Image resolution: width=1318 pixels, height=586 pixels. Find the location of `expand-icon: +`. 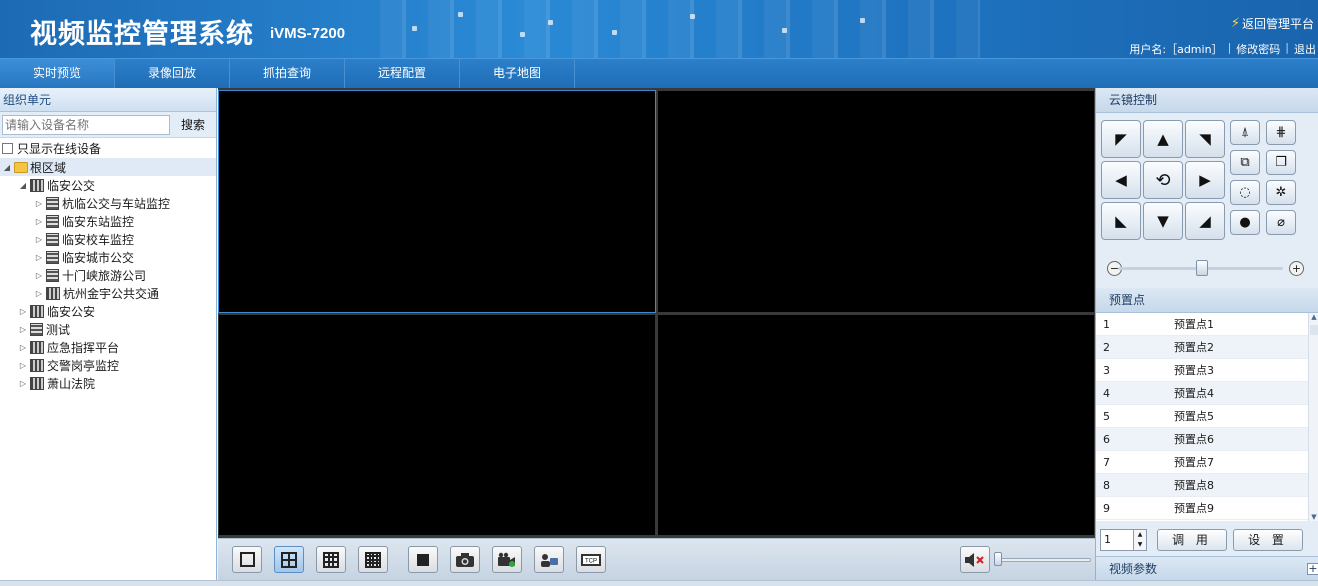

expand-icon: + is located at coordinates (1312, 569).